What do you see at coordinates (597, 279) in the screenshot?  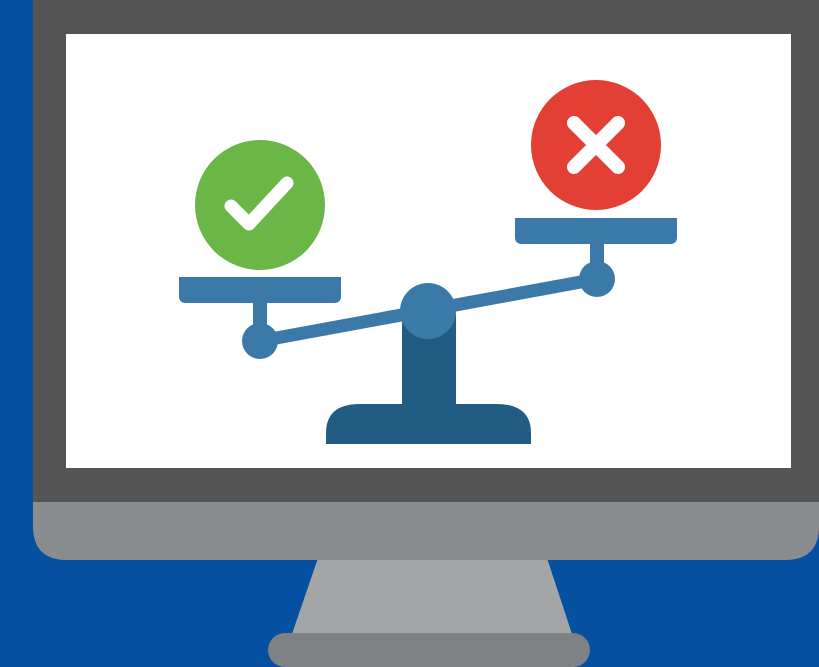 I see `right-pan-joint` at bounding box center [597, 279].